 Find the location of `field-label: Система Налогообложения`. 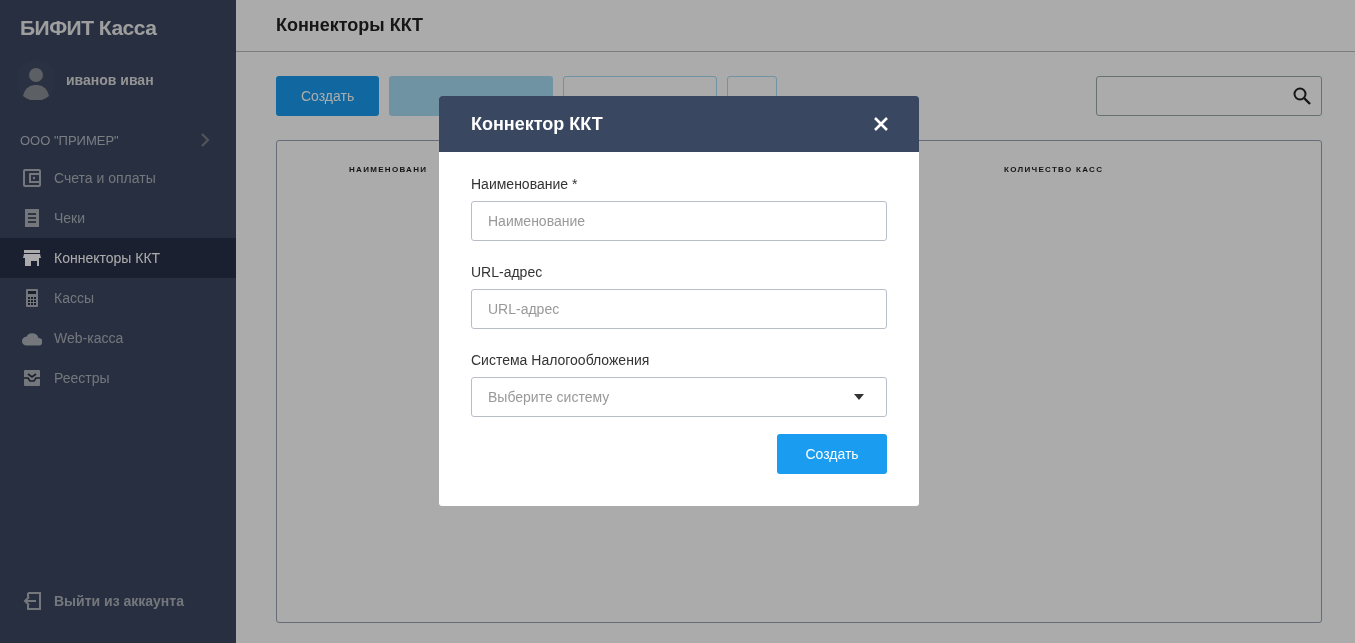

field-label: Система Налогообложения is located at coordinates (561, 360).